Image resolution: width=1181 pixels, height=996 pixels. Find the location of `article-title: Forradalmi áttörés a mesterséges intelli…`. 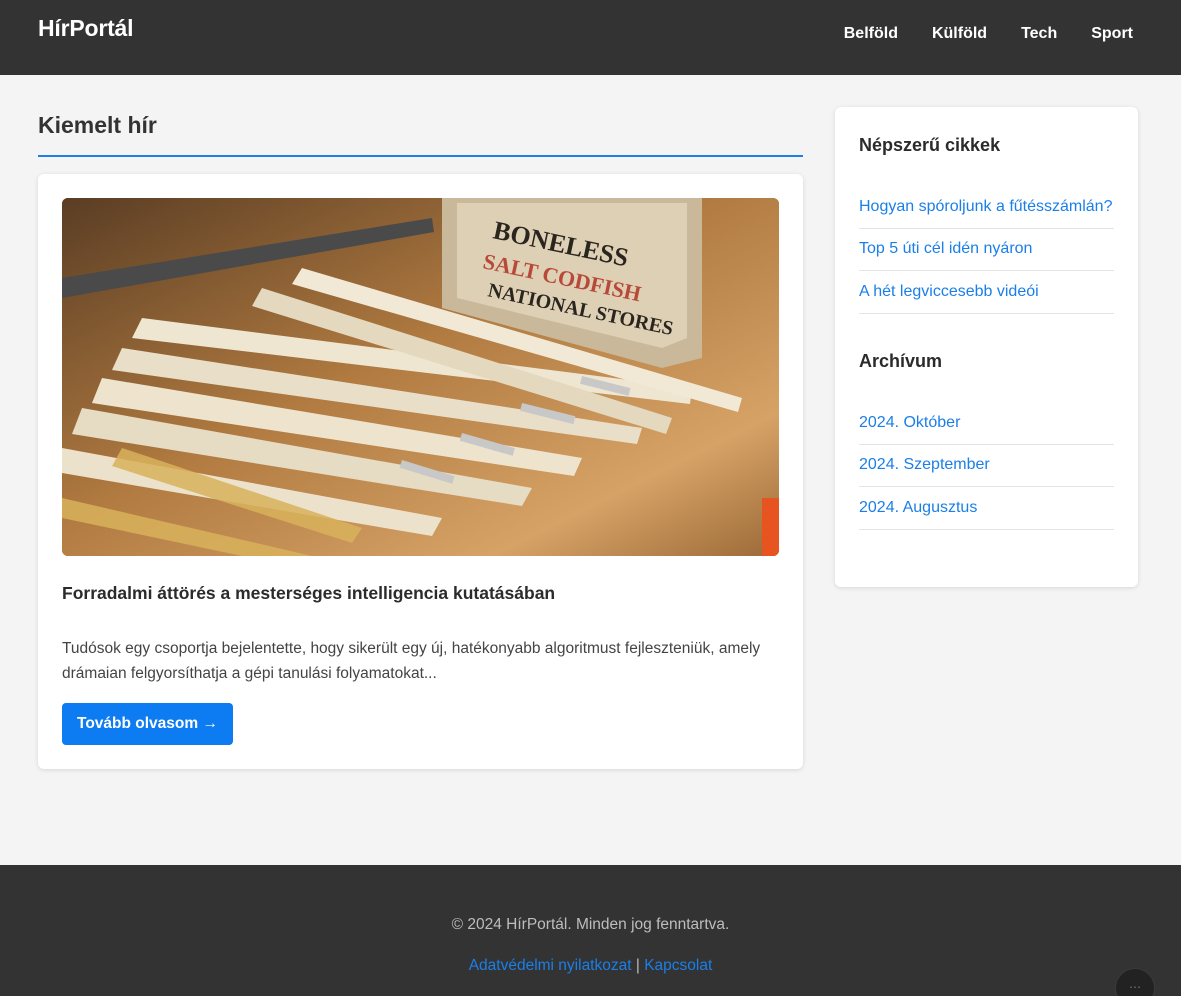

article-title: Forradalmi áttörés a mesterséges intelli… is located at coordinates (420, 593).